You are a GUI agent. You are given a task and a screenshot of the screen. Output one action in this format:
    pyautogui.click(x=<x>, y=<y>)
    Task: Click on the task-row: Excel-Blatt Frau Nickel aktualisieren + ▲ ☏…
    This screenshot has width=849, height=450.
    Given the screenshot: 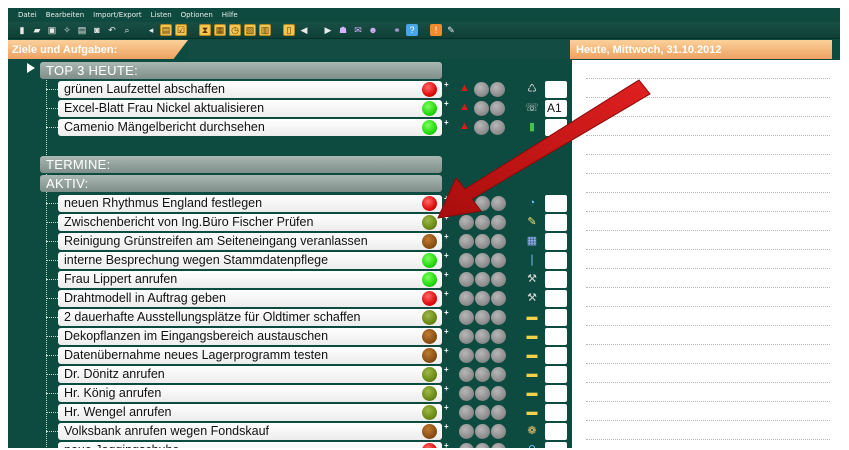 What is the action you would take?
    pyautogui.click(x=289, y=108)
    